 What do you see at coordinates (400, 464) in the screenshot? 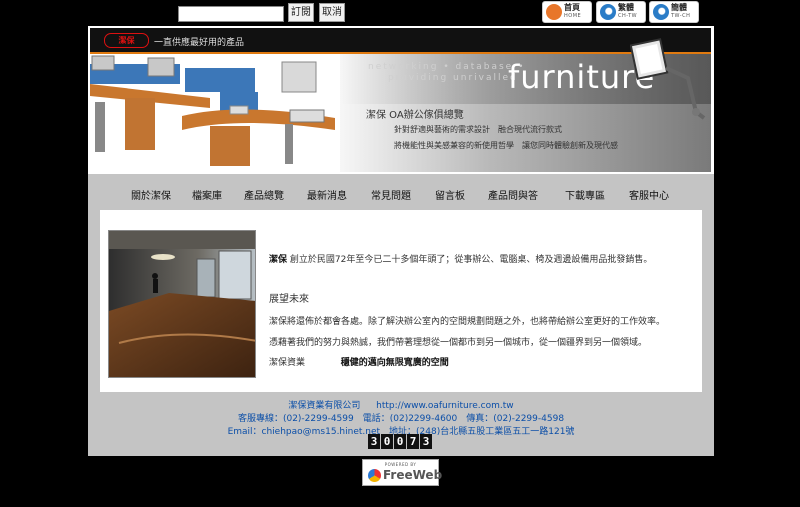
I see `powered-by-label: POWERED BY` at bounding box center [400, 464].